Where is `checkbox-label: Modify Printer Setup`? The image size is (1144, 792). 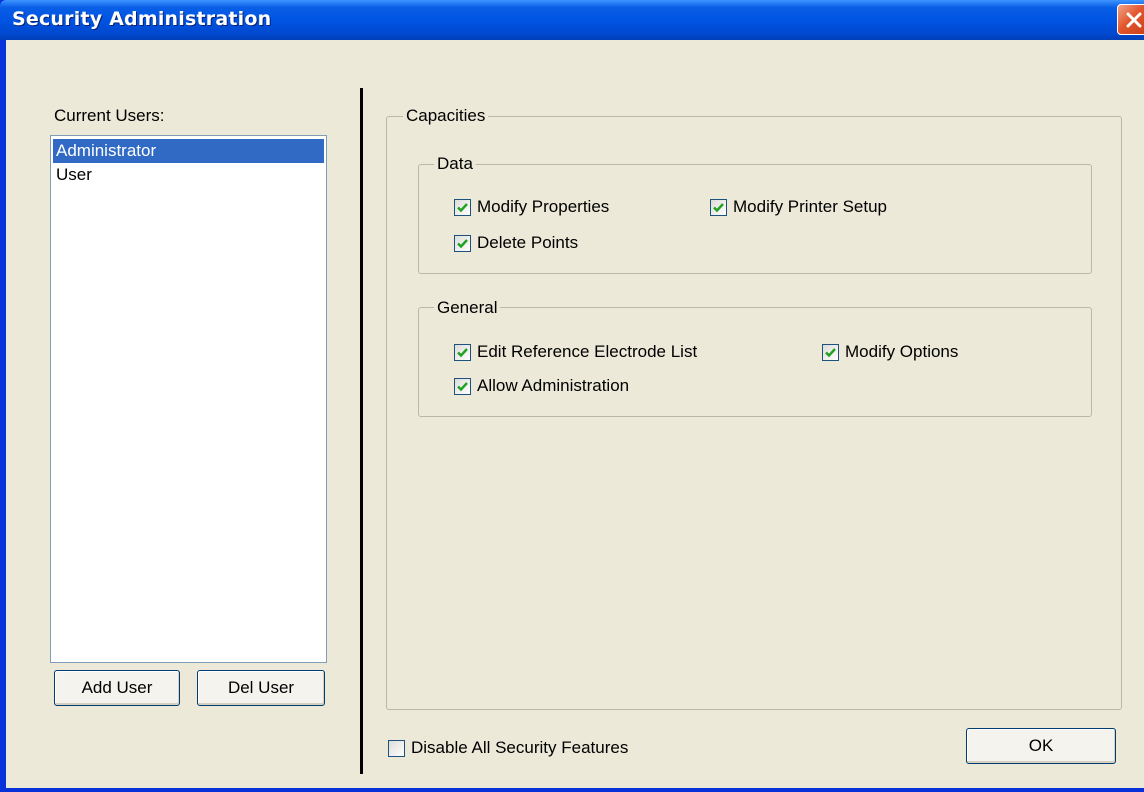 checkbox-label: Modify Printer Setup is located at coordinates (810, 206).